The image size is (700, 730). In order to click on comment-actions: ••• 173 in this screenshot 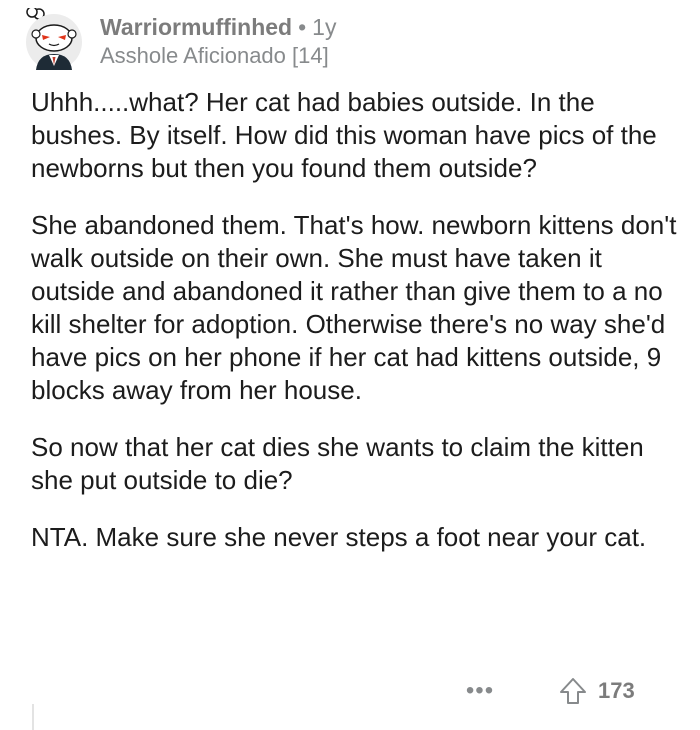, I will do `click(350, 692)`.